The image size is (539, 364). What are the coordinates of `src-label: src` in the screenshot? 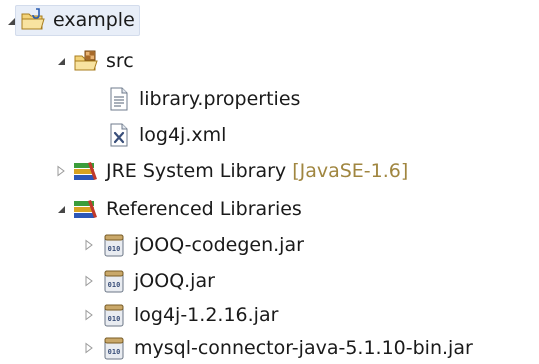 It's located at (120, 60).